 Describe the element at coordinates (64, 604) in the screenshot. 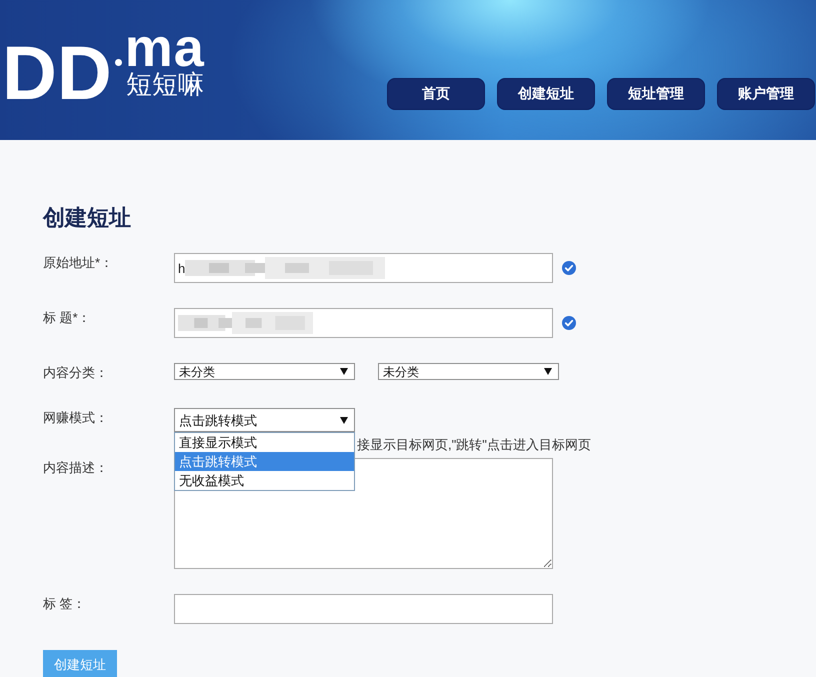

I see `field-label: 标 签：` at that location.